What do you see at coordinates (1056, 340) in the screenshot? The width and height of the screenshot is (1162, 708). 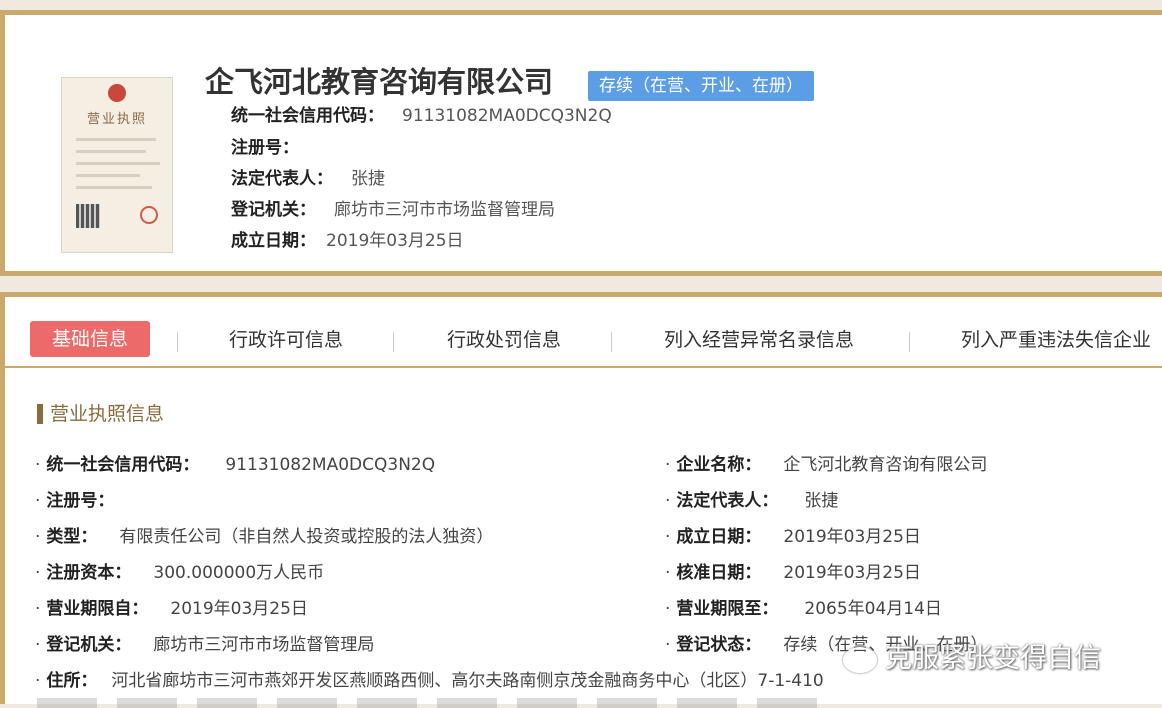 I see `tab-serious-violation: 列入严重违法失信企业` at bounding box center [1056, 340].